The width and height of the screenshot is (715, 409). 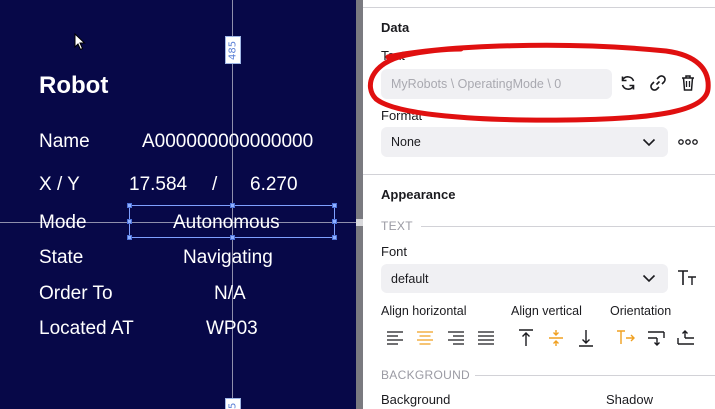 I want to click on xy-label: X / Y, so click(x=59, y=184).